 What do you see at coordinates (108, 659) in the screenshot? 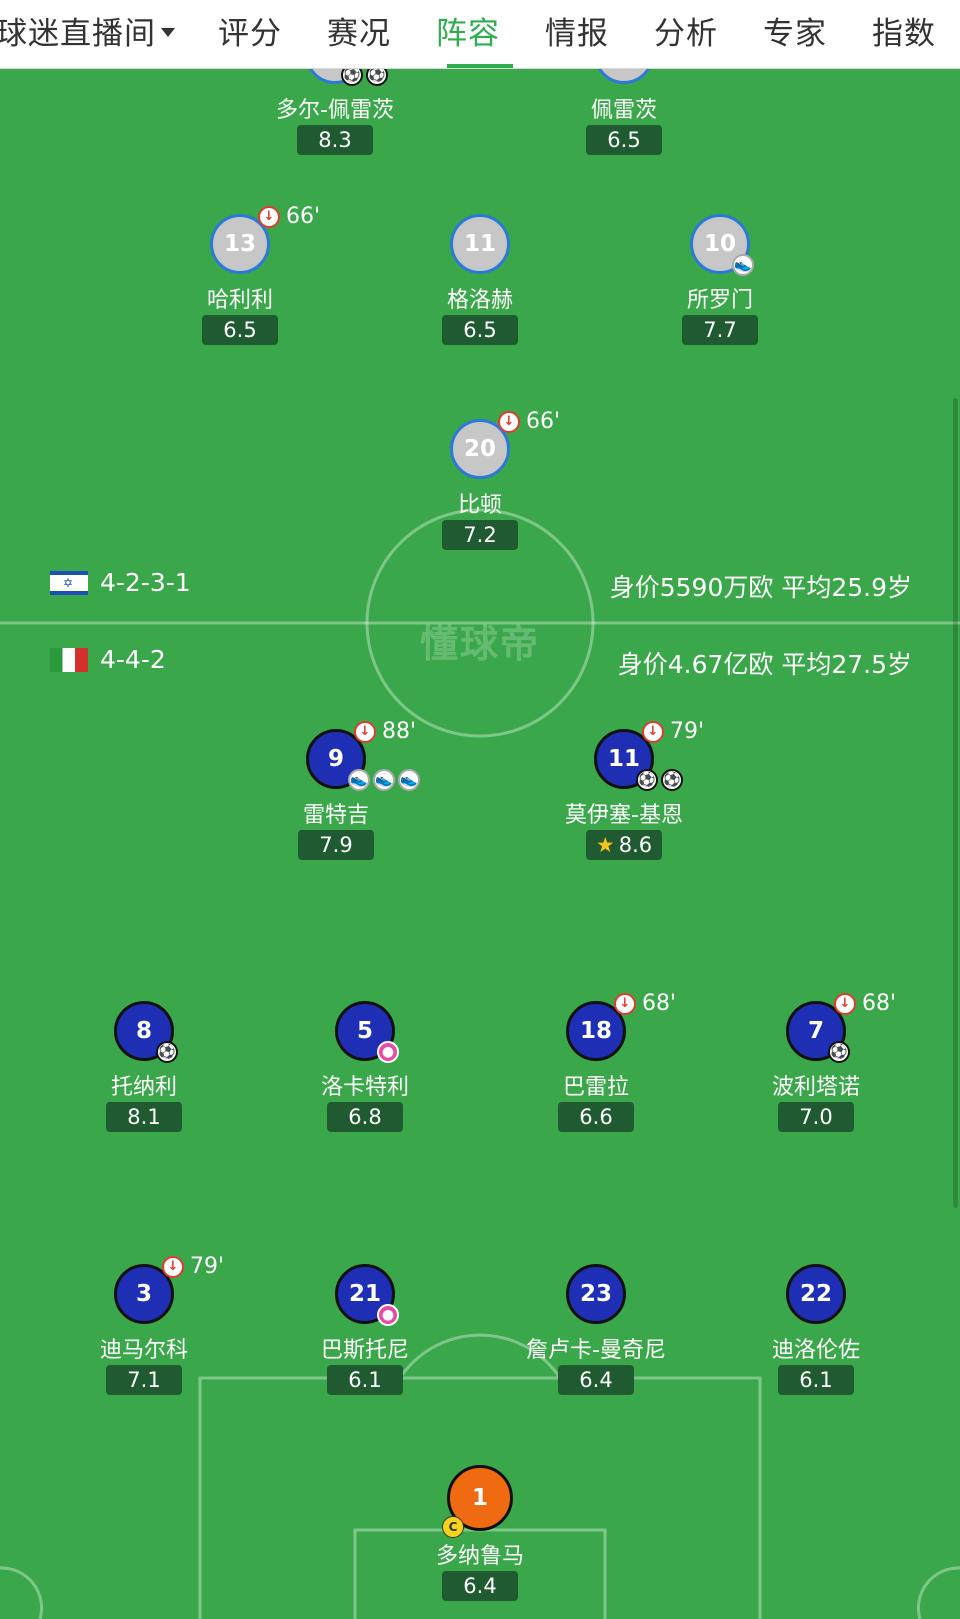
I see `home-formation: 4-4-2` at bounding box center [108, 659].